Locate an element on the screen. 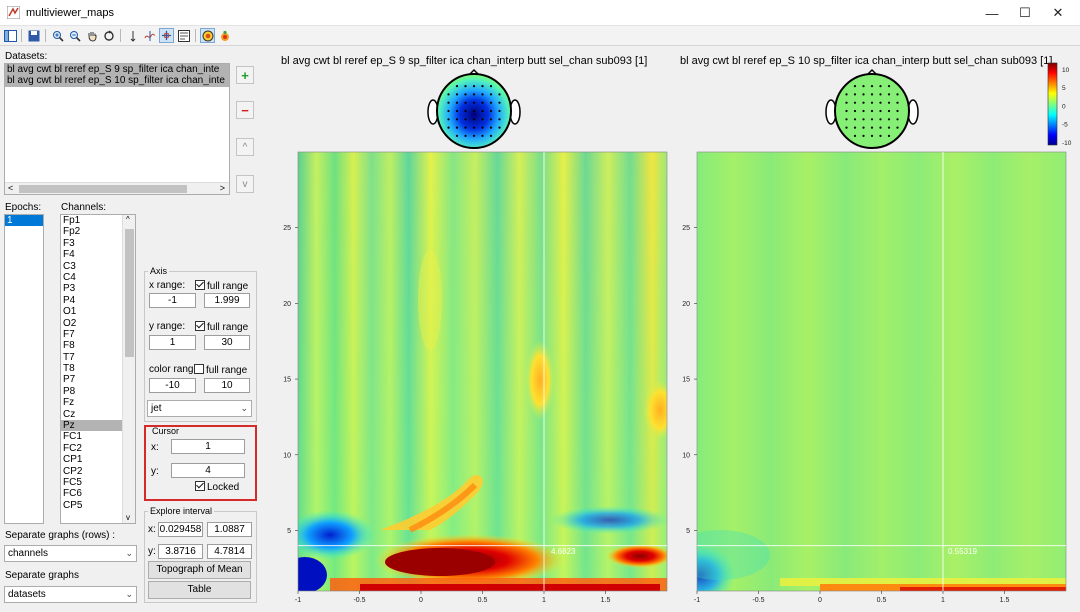 This screenshot has width=1080, height=612. channel-item: CP2 is located at coordinates (91, 471).